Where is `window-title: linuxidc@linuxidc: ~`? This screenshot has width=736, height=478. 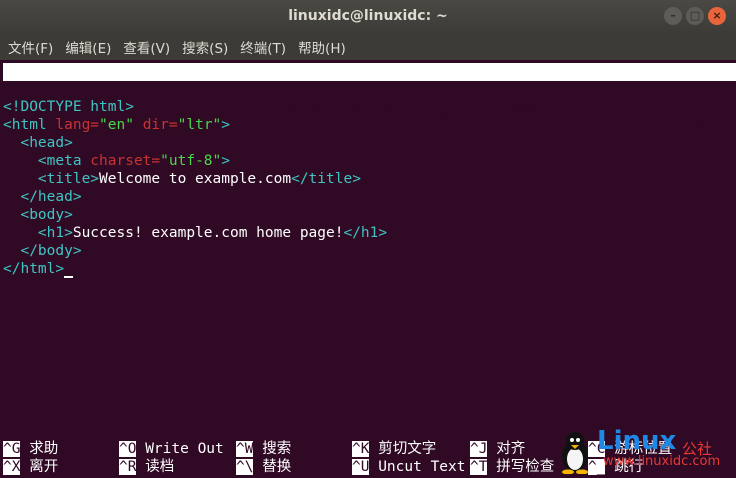 window-title: linuxidc@linuxidc: ~ is located at coordinates (368, 16).